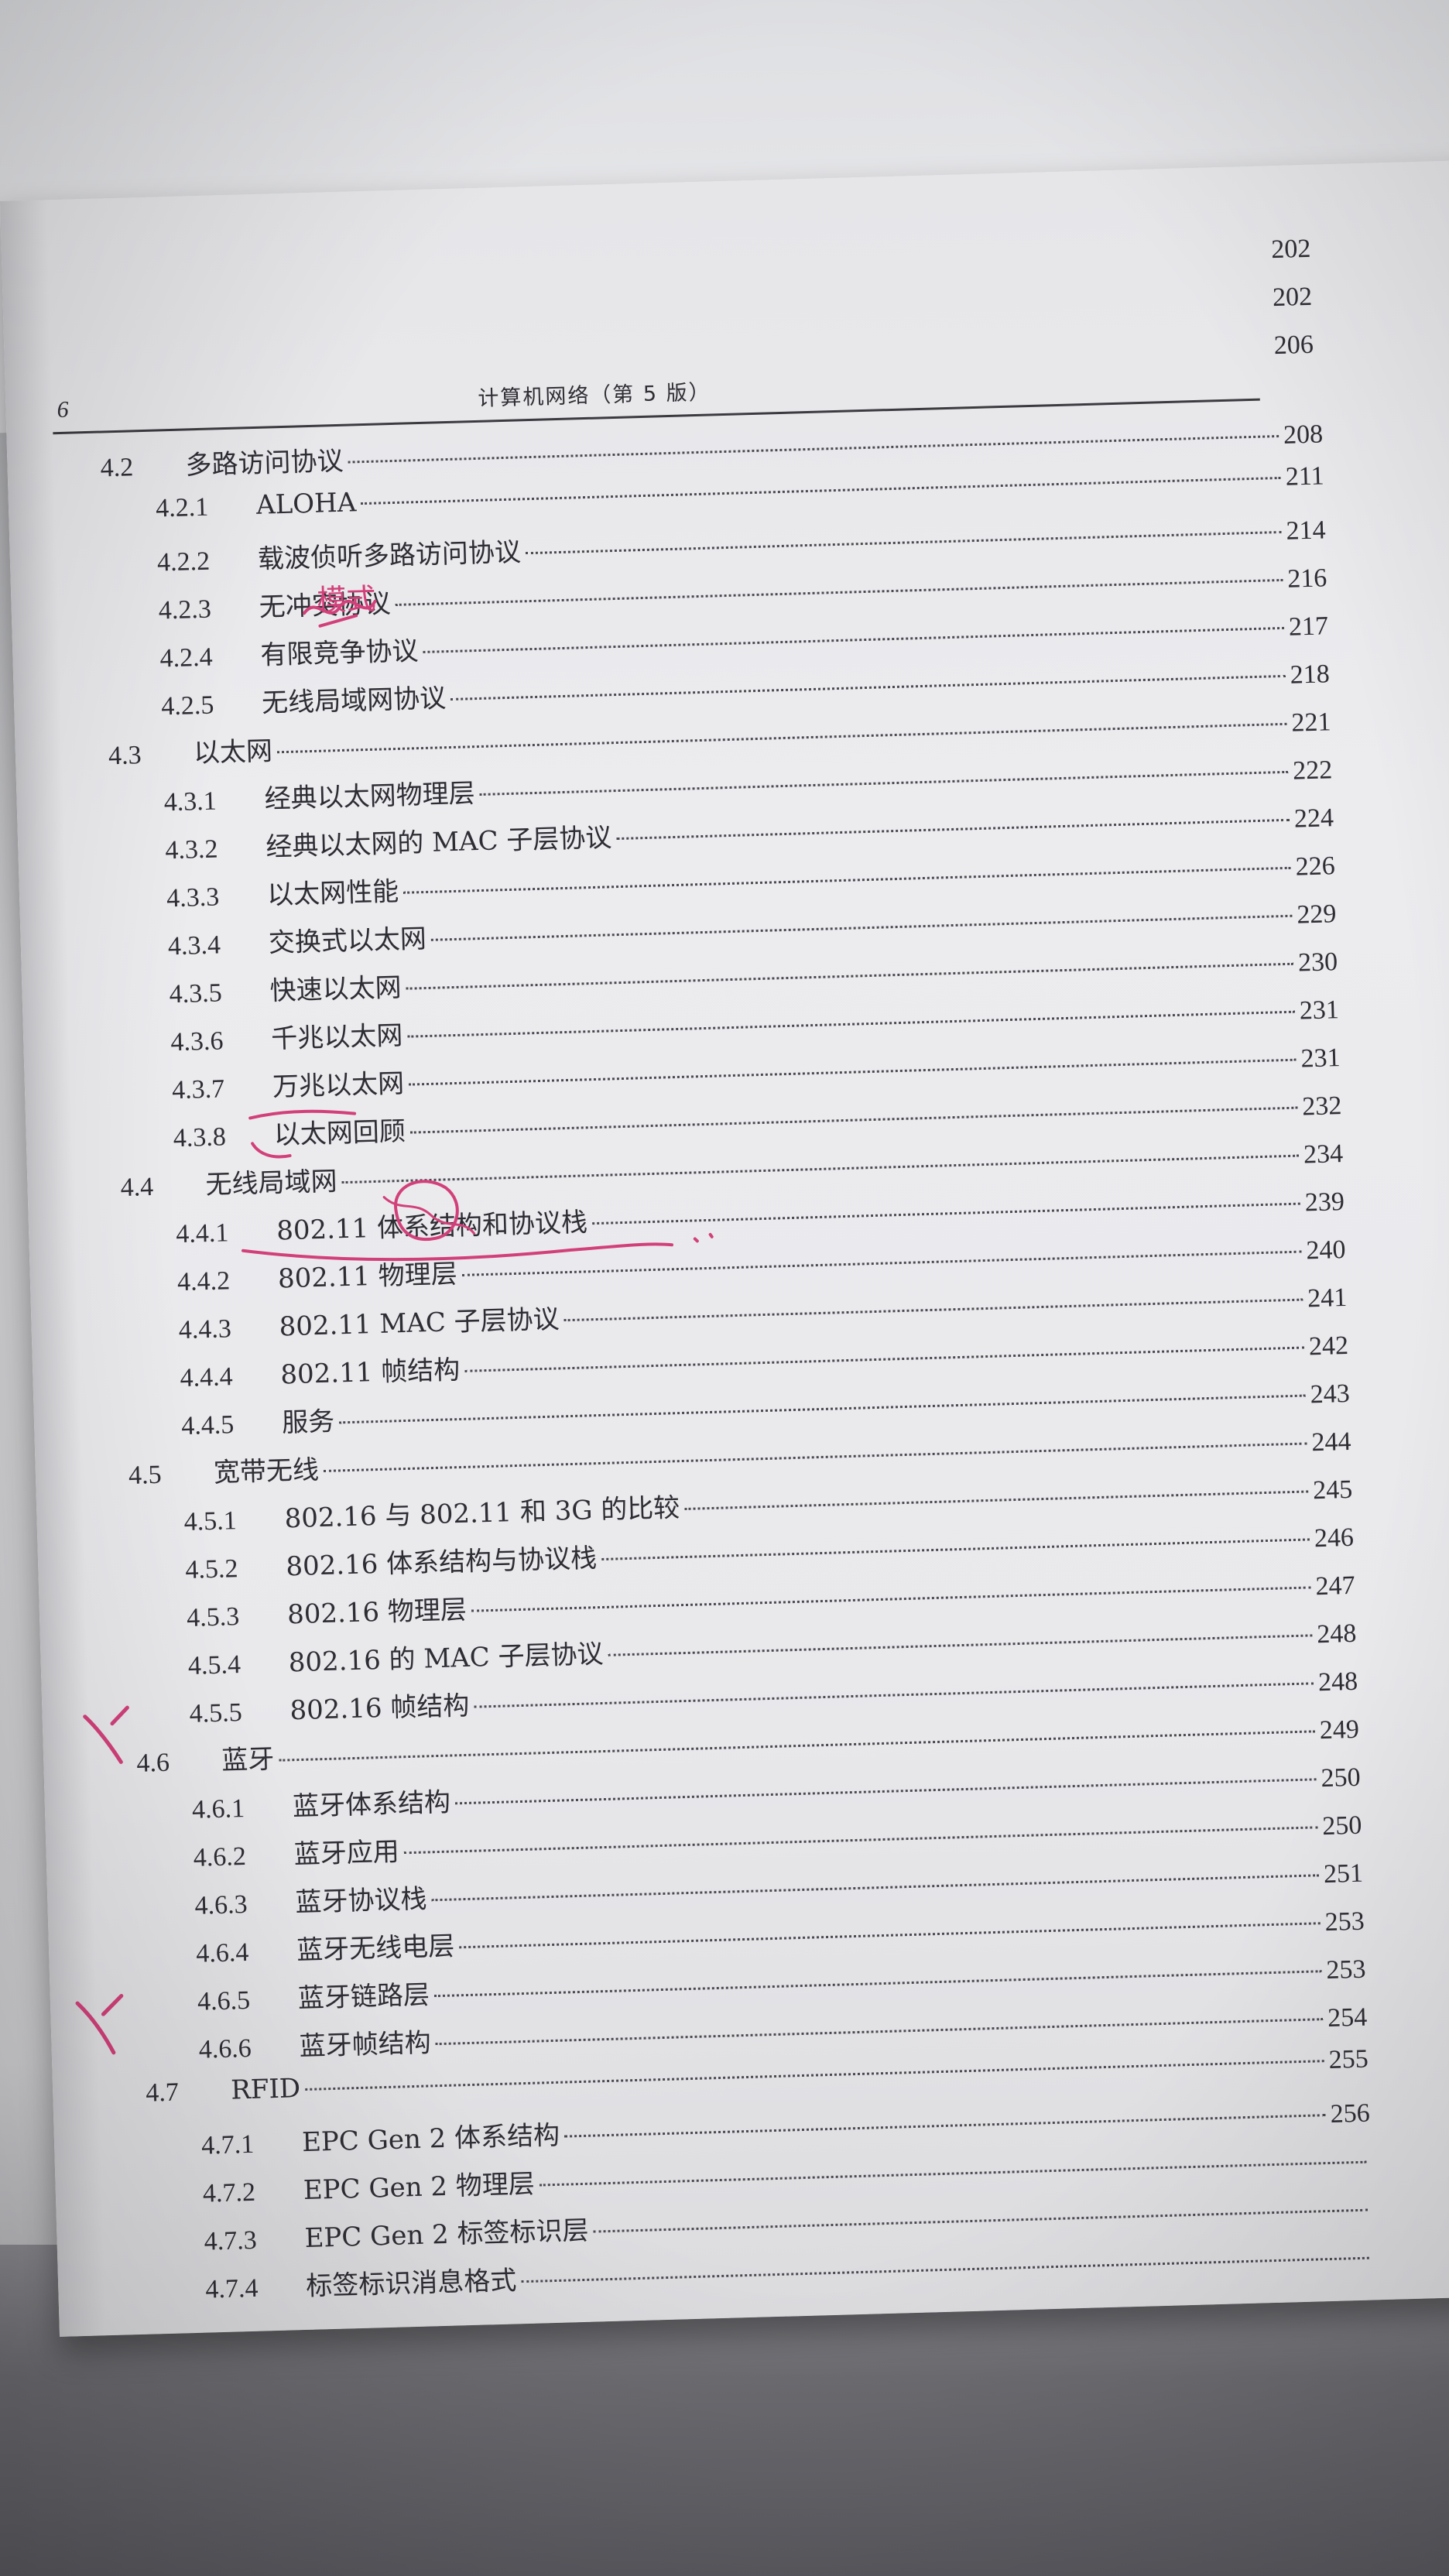 The width and height of the screenshot is (1449, 2576). Describe the element at coordinates (1308, 626) in the screenshot. I see `toc-page-number: 217` at that location.